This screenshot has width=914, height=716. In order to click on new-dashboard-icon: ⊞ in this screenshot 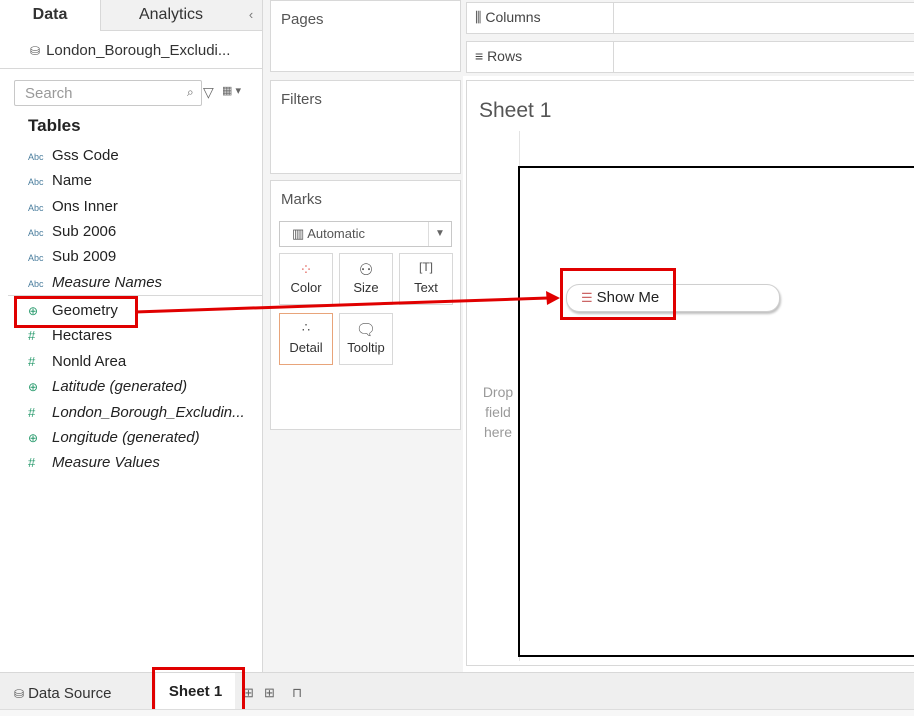, I will do `click(269, 693)`.